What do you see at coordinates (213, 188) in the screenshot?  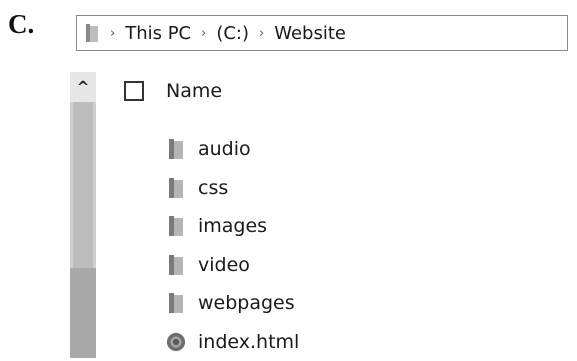 I see `item-label: css` at bounding box center [213, 188].